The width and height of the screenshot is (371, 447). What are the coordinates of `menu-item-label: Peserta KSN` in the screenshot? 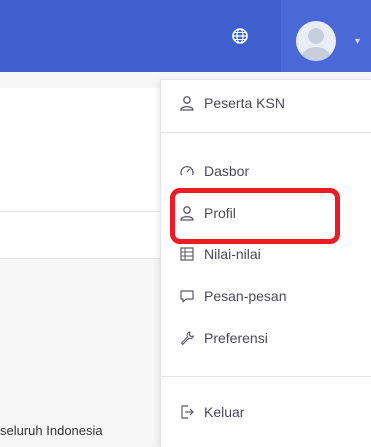 It's located at (244, 103).